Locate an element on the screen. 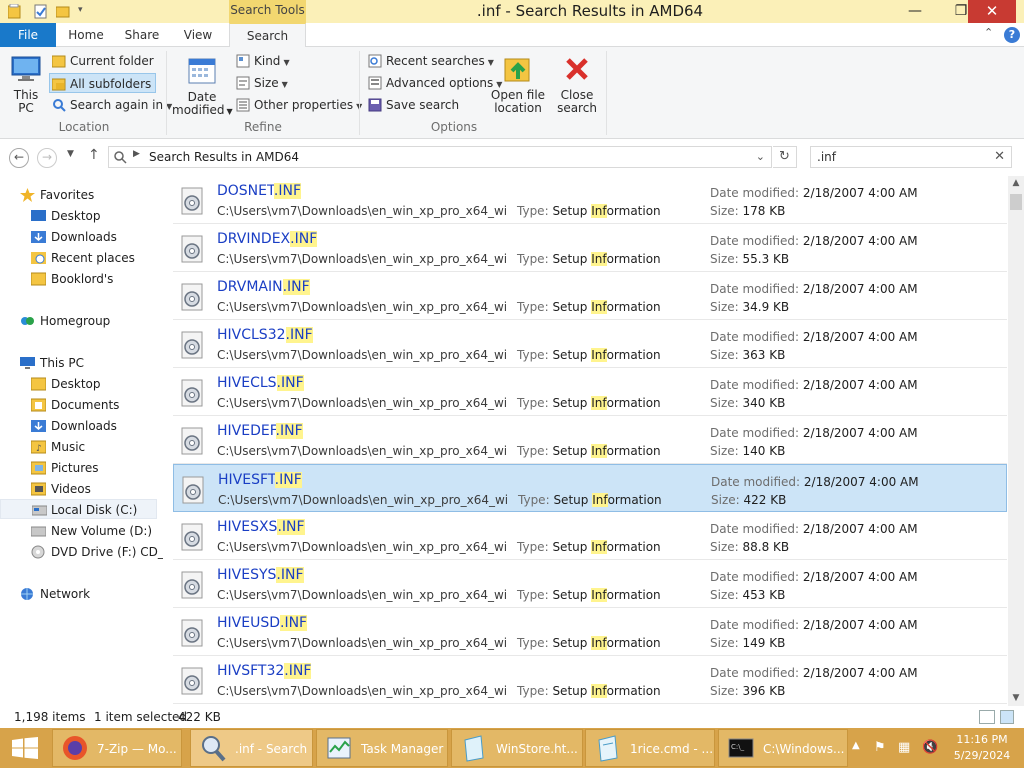 Image resolution: width=1024 pixels, height=768 pixels. help-icon: ? is located at coordinates (1012, 35).